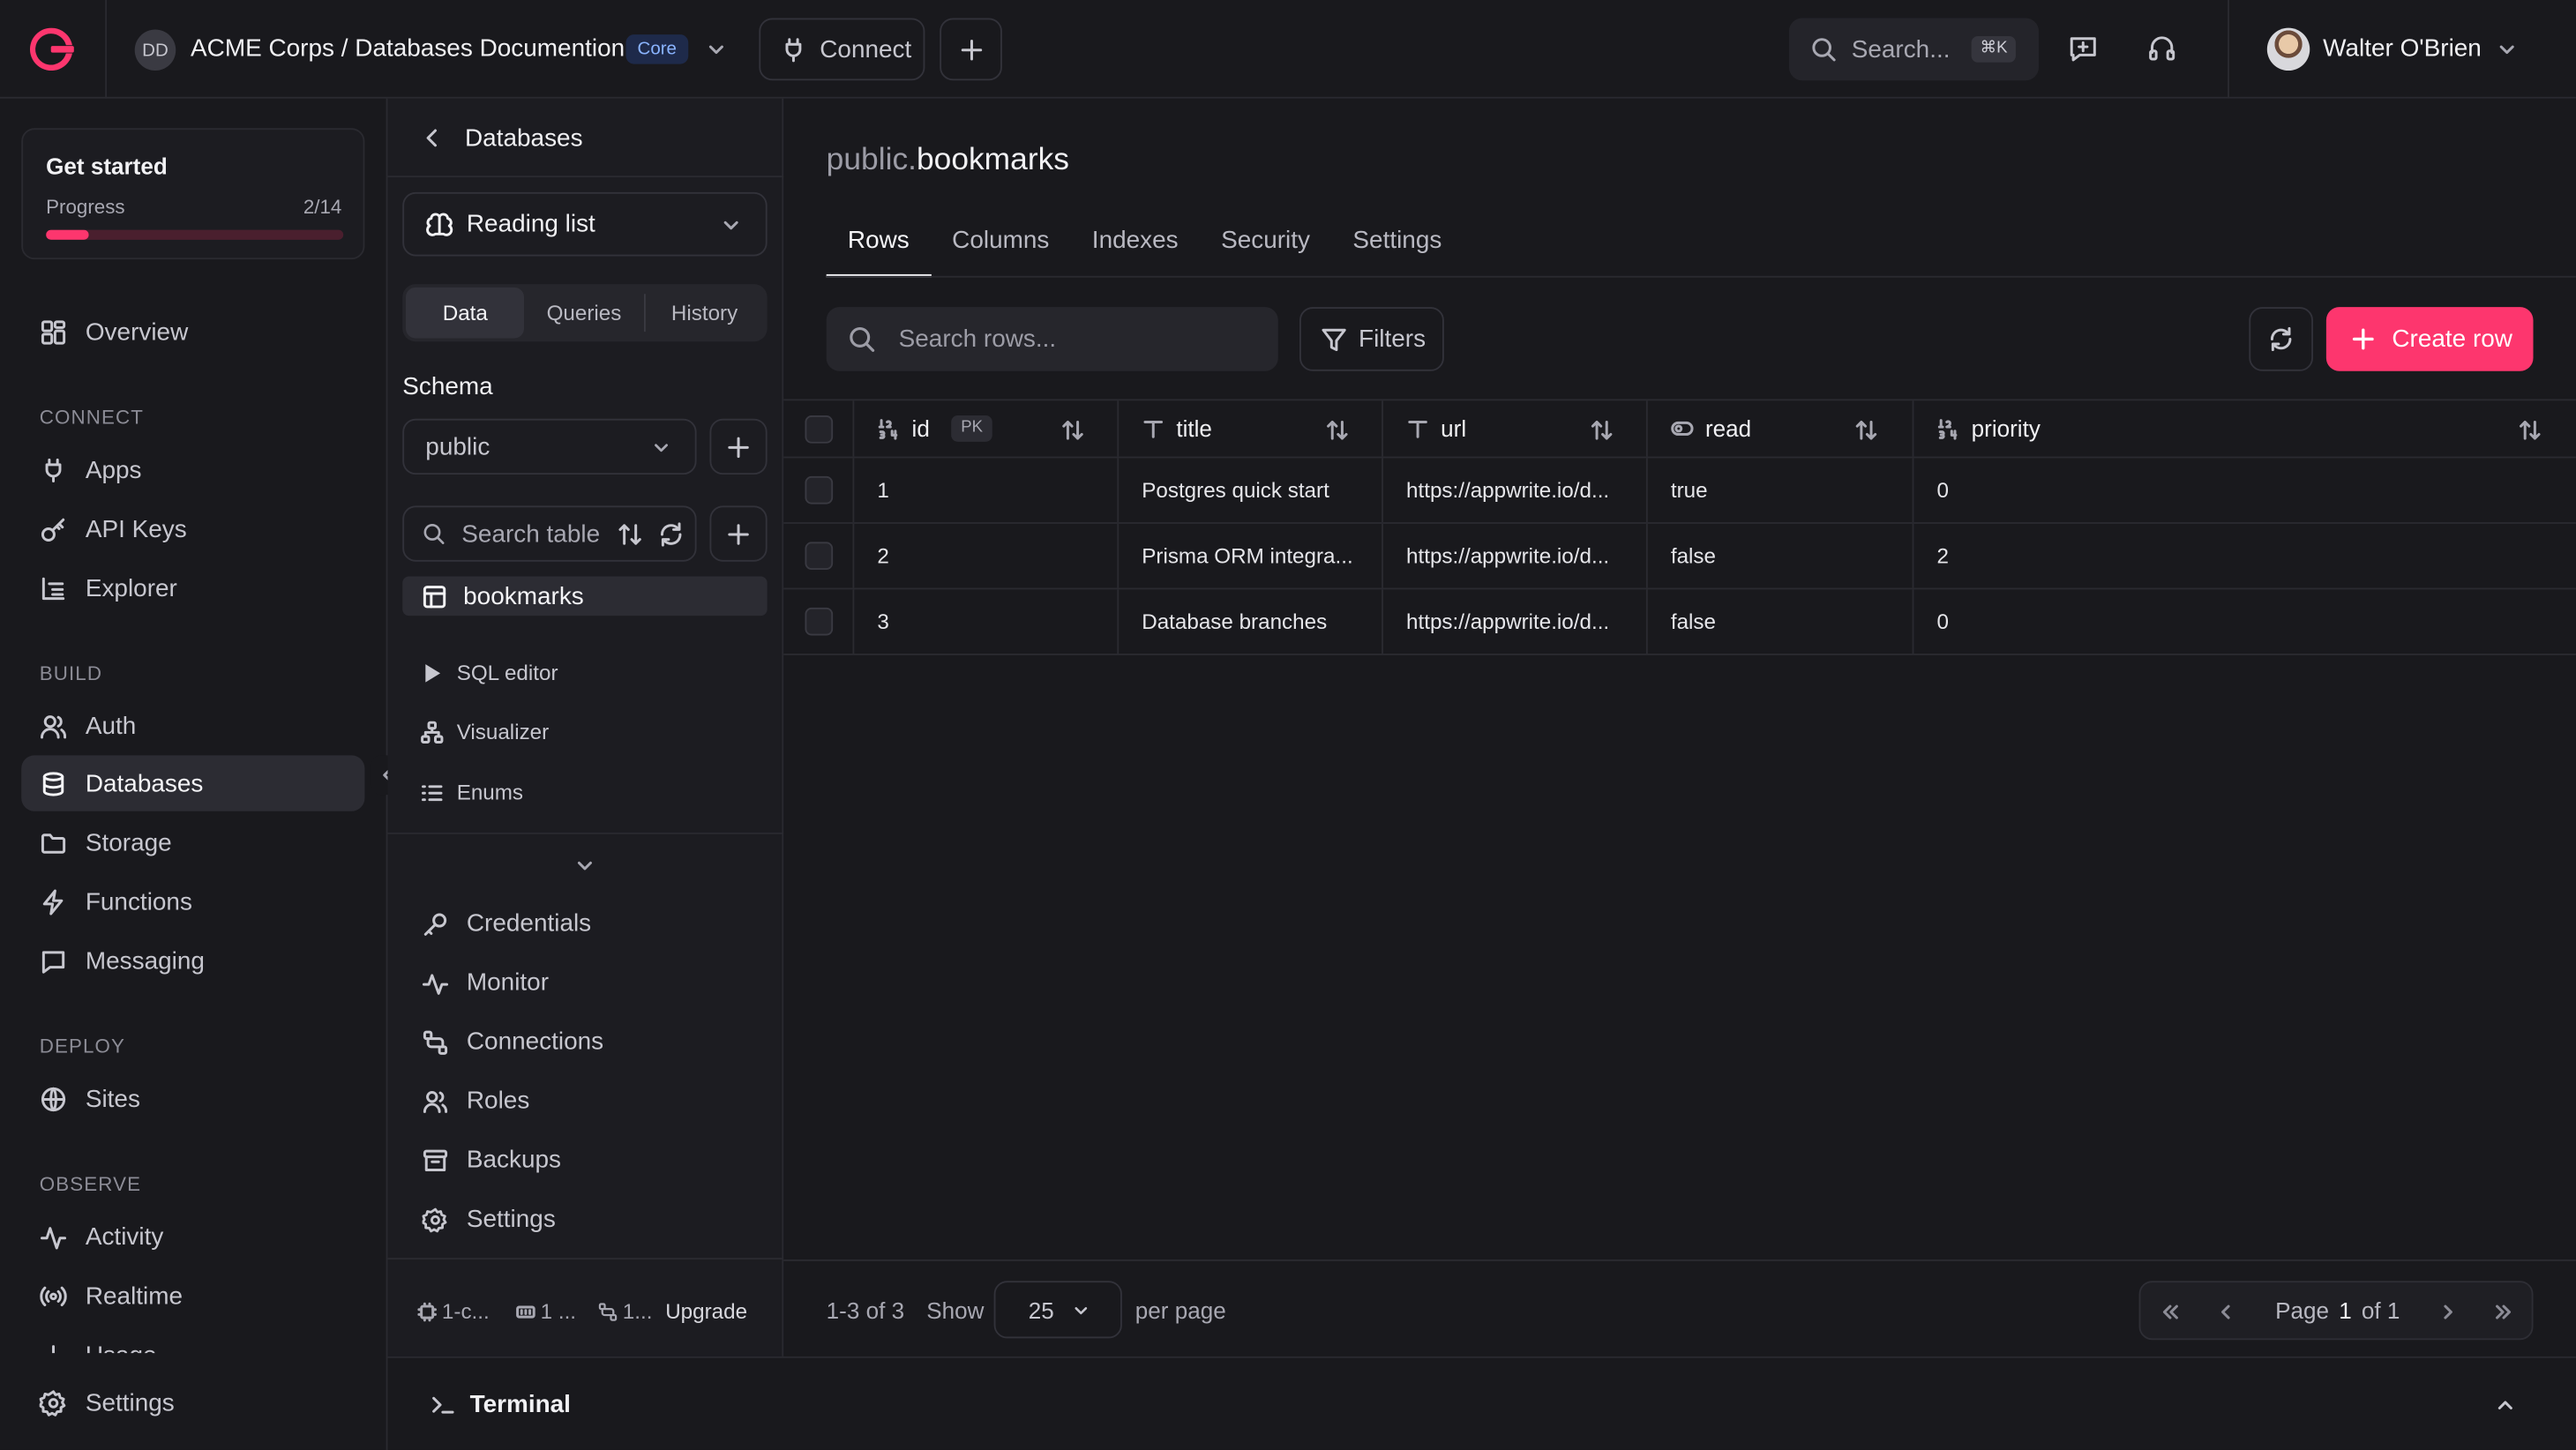  Describe the element at coordinates (490, 672) in the screenshot. I see `sql-editor-link: SQL editor` at that location.